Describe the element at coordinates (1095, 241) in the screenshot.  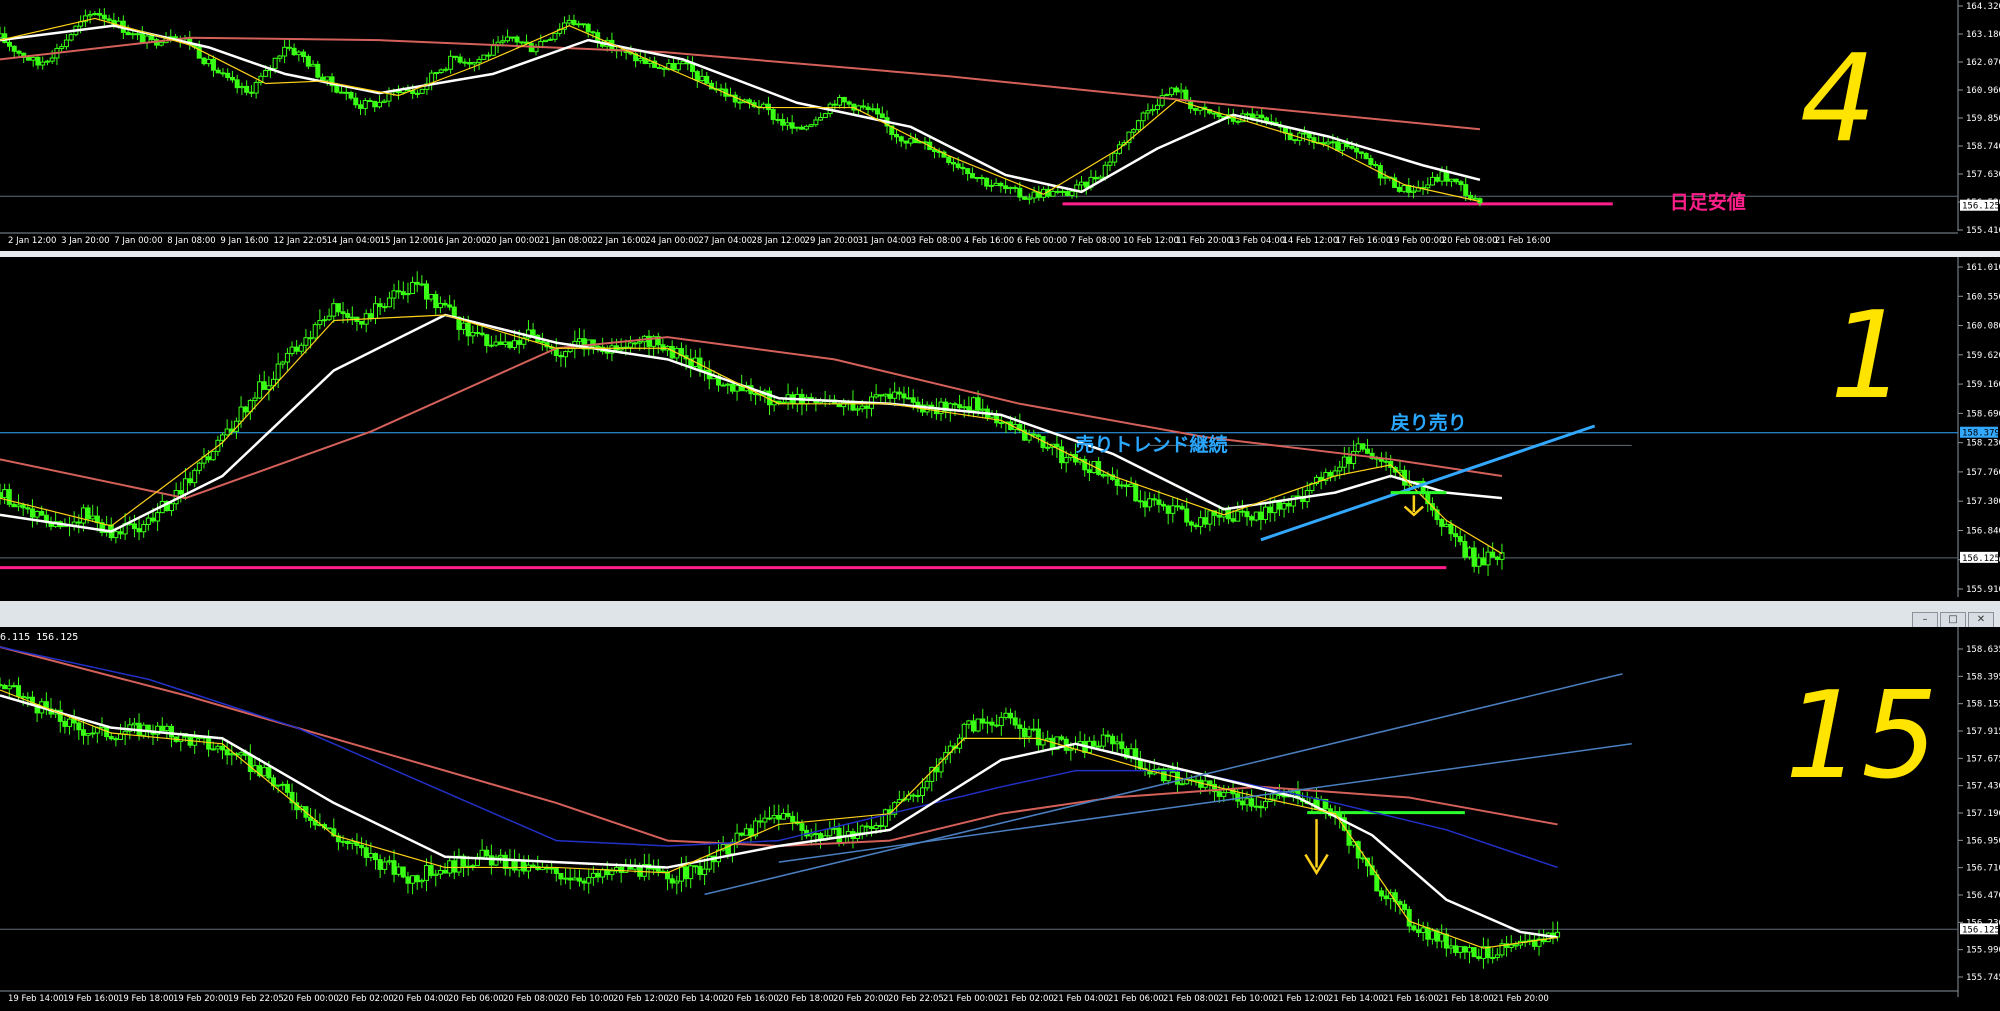
I see `time-tick-label: 7 Feb 08:00` at that location.